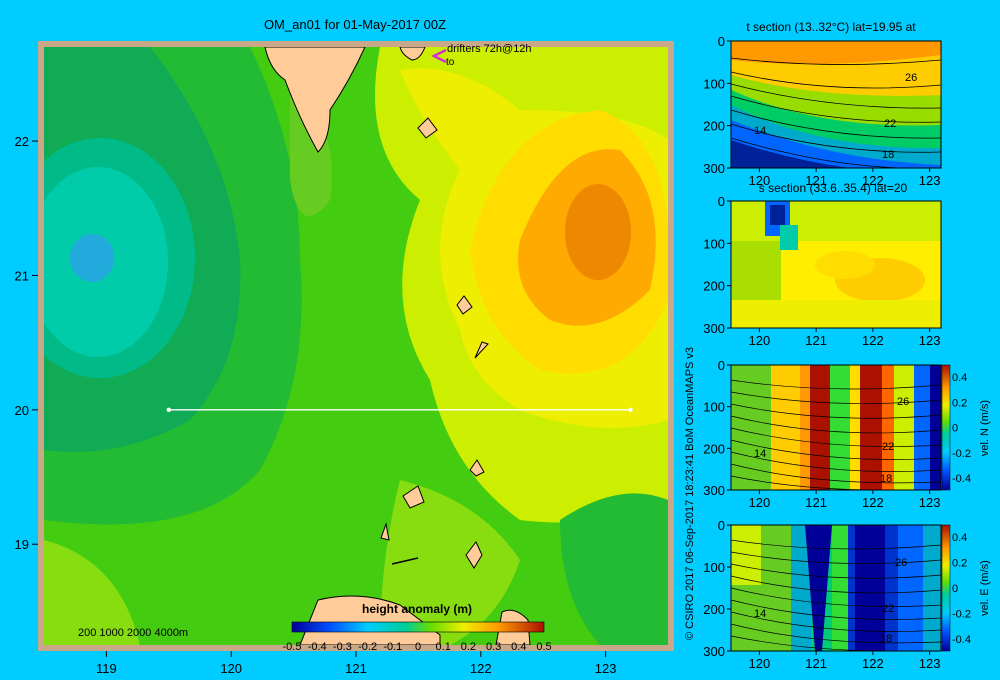 The width and height of the screenshot is (1000, 680). I want to click on colorbar-tick-label: 0.5, so click(543, 647).